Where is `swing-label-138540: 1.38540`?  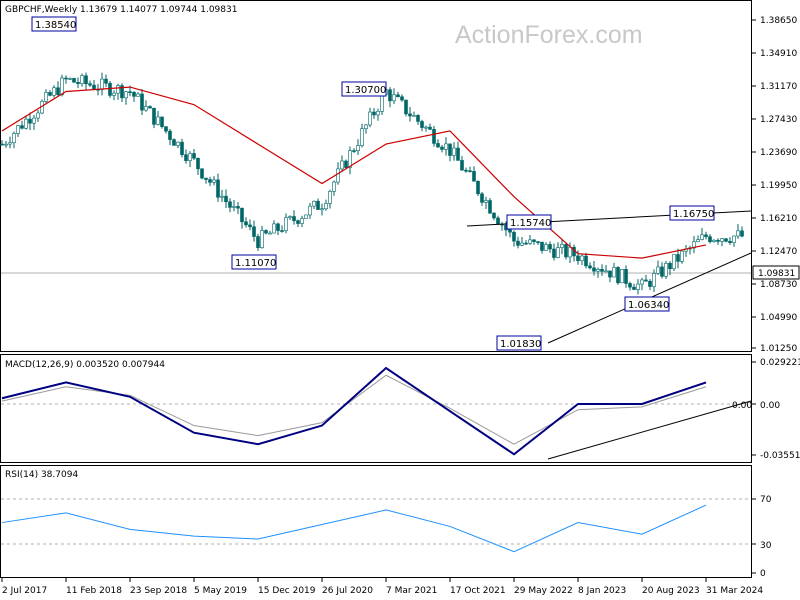 swing-label-138540: 1.38540 is located at coordinates (54, 24).